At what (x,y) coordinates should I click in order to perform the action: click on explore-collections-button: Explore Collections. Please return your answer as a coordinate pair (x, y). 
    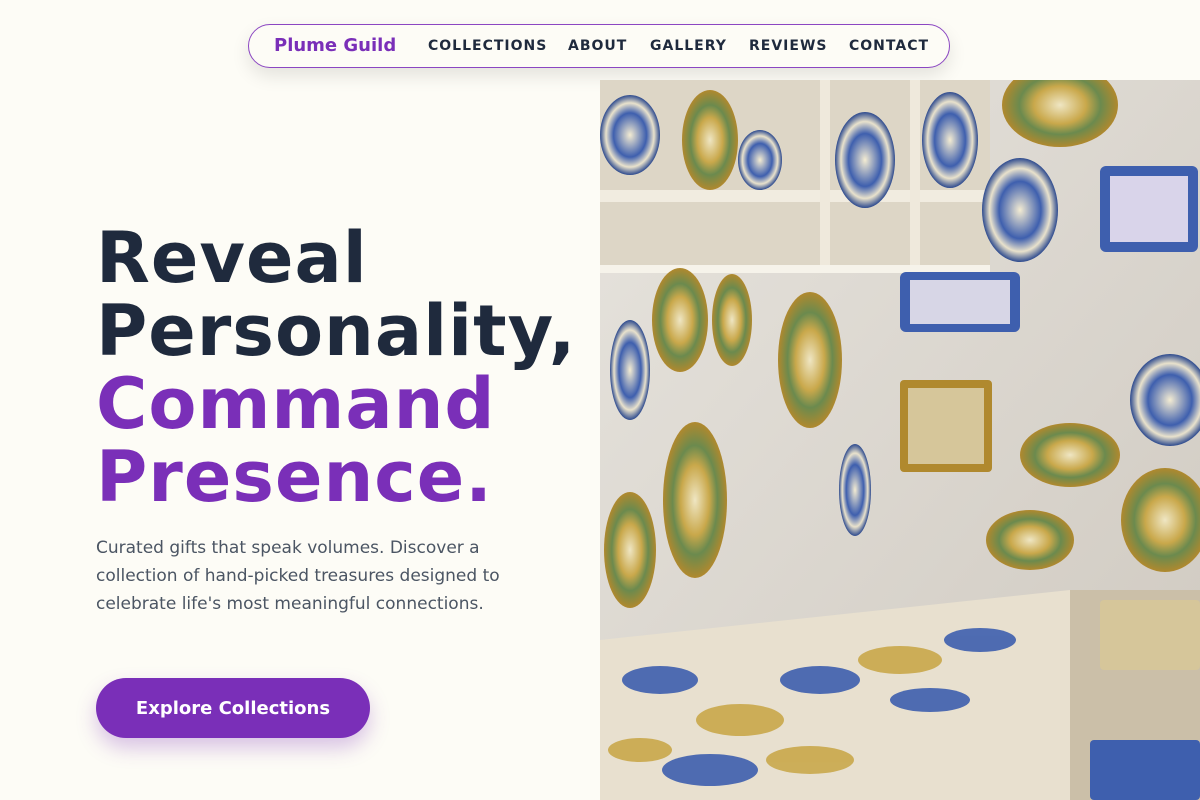
    Looking at the image, I should click on (233, 708).